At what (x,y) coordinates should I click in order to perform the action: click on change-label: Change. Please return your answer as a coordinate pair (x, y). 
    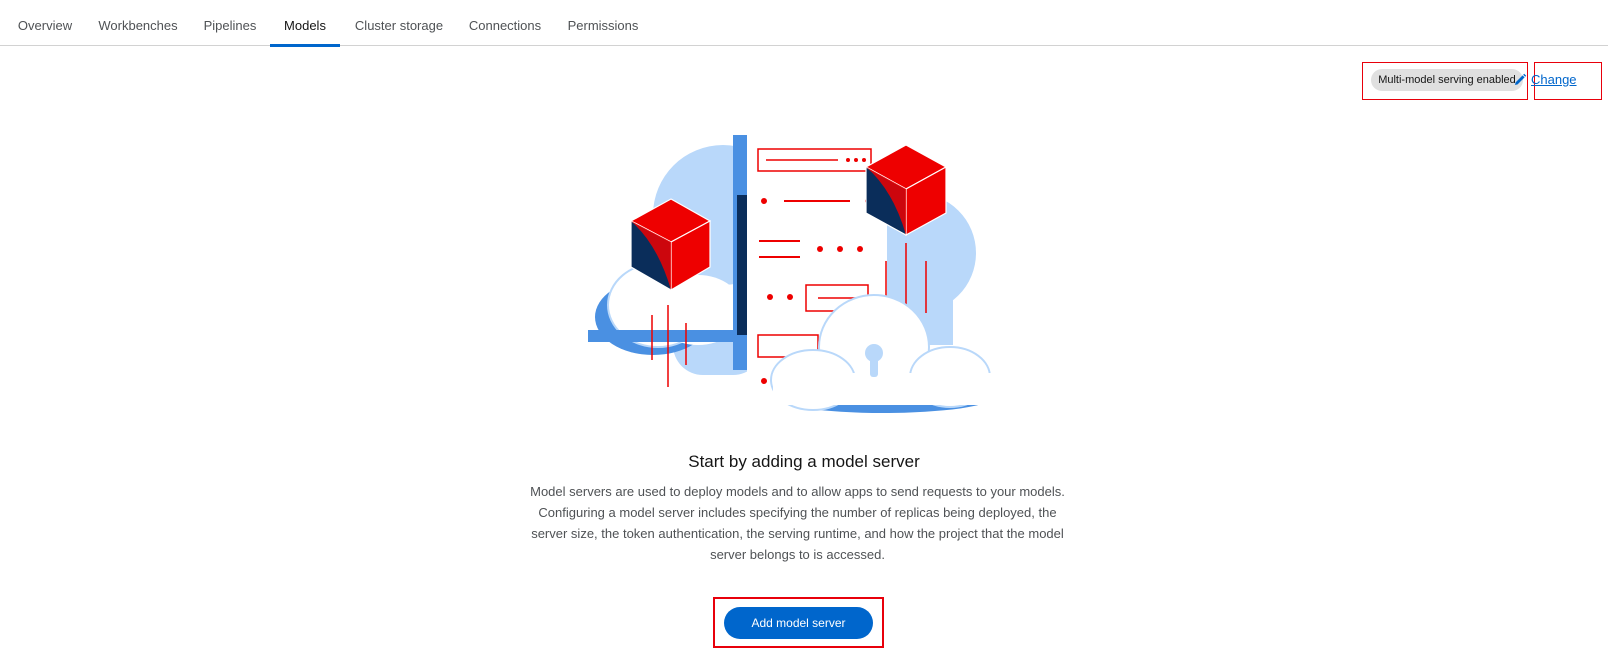
    Looking at the image, I should click on (1554, 79).